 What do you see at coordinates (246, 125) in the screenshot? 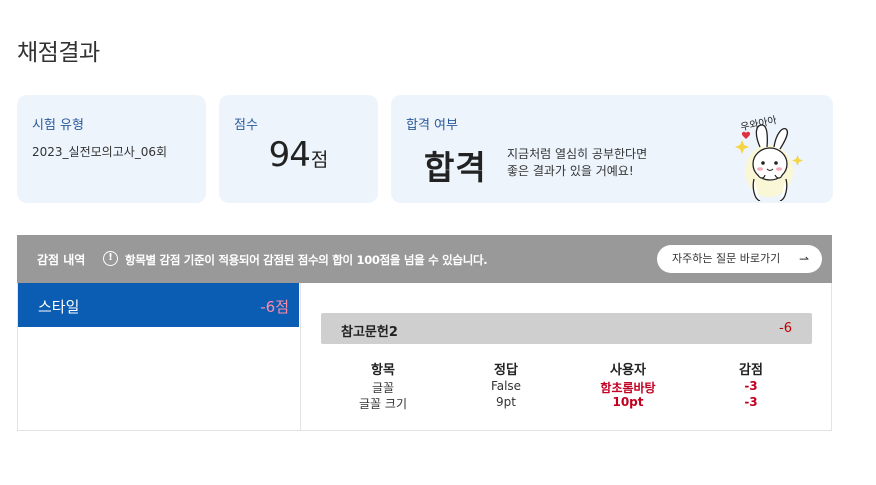
I see `score-label: 점수` at bounding box center [246, 125].